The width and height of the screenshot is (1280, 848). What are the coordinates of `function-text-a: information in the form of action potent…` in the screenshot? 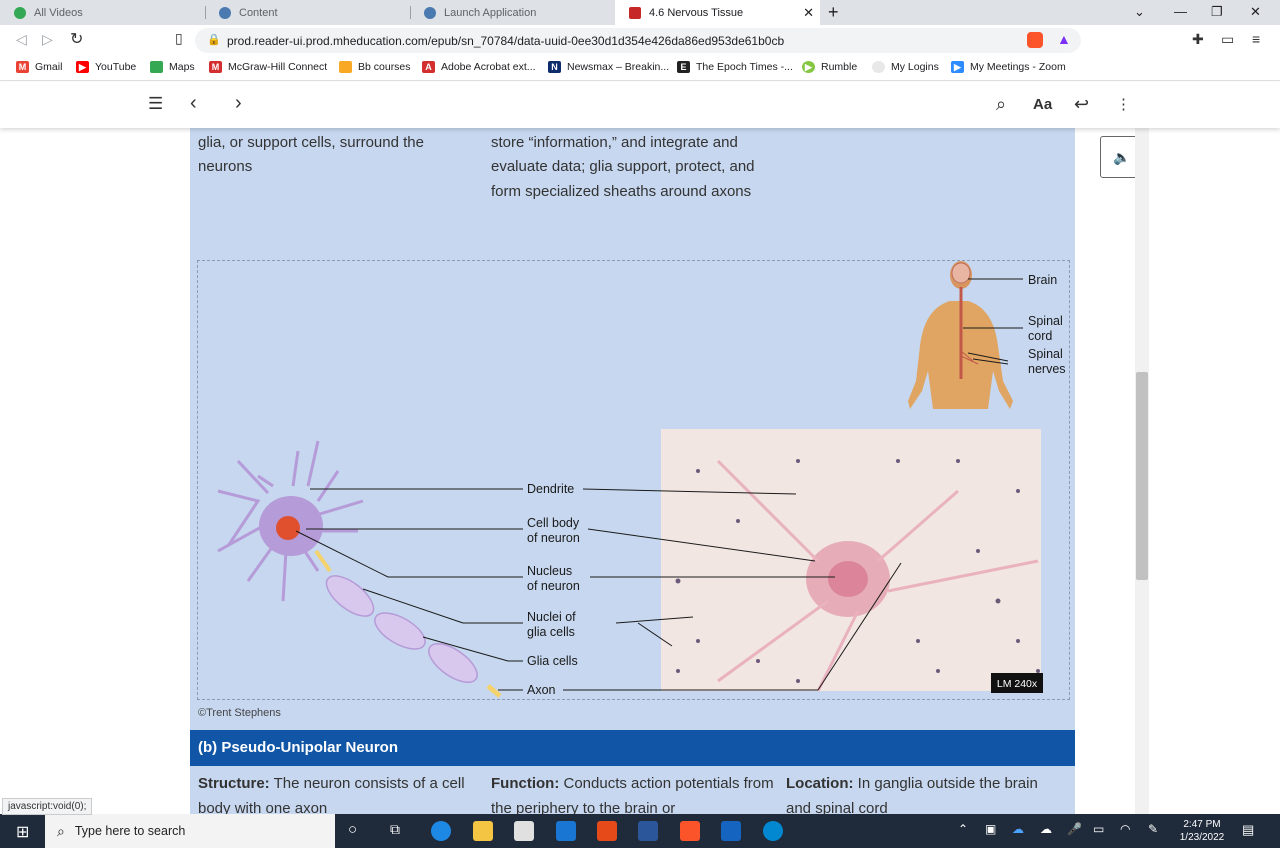 It's located at (623, 166).